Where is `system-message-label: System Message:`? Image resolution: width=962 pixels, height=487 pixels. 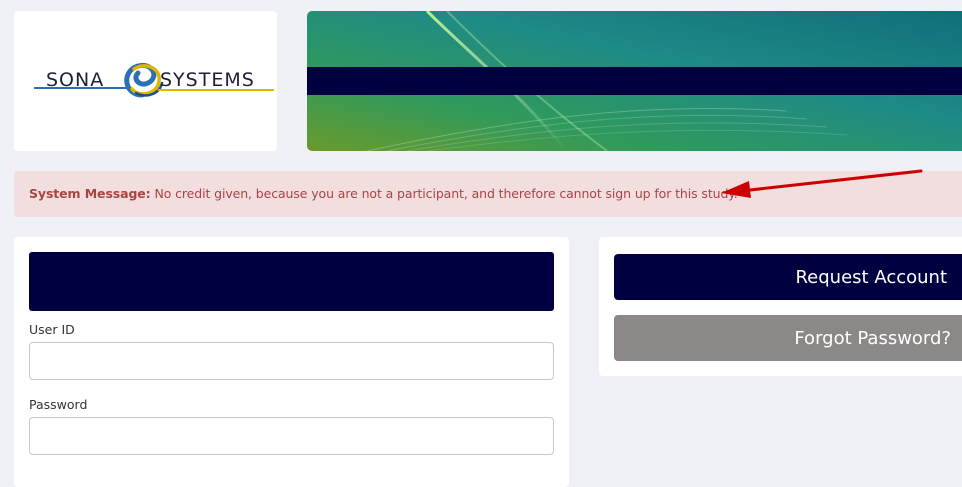
system-message-label: System Message: is located at coordinates (90, 193).